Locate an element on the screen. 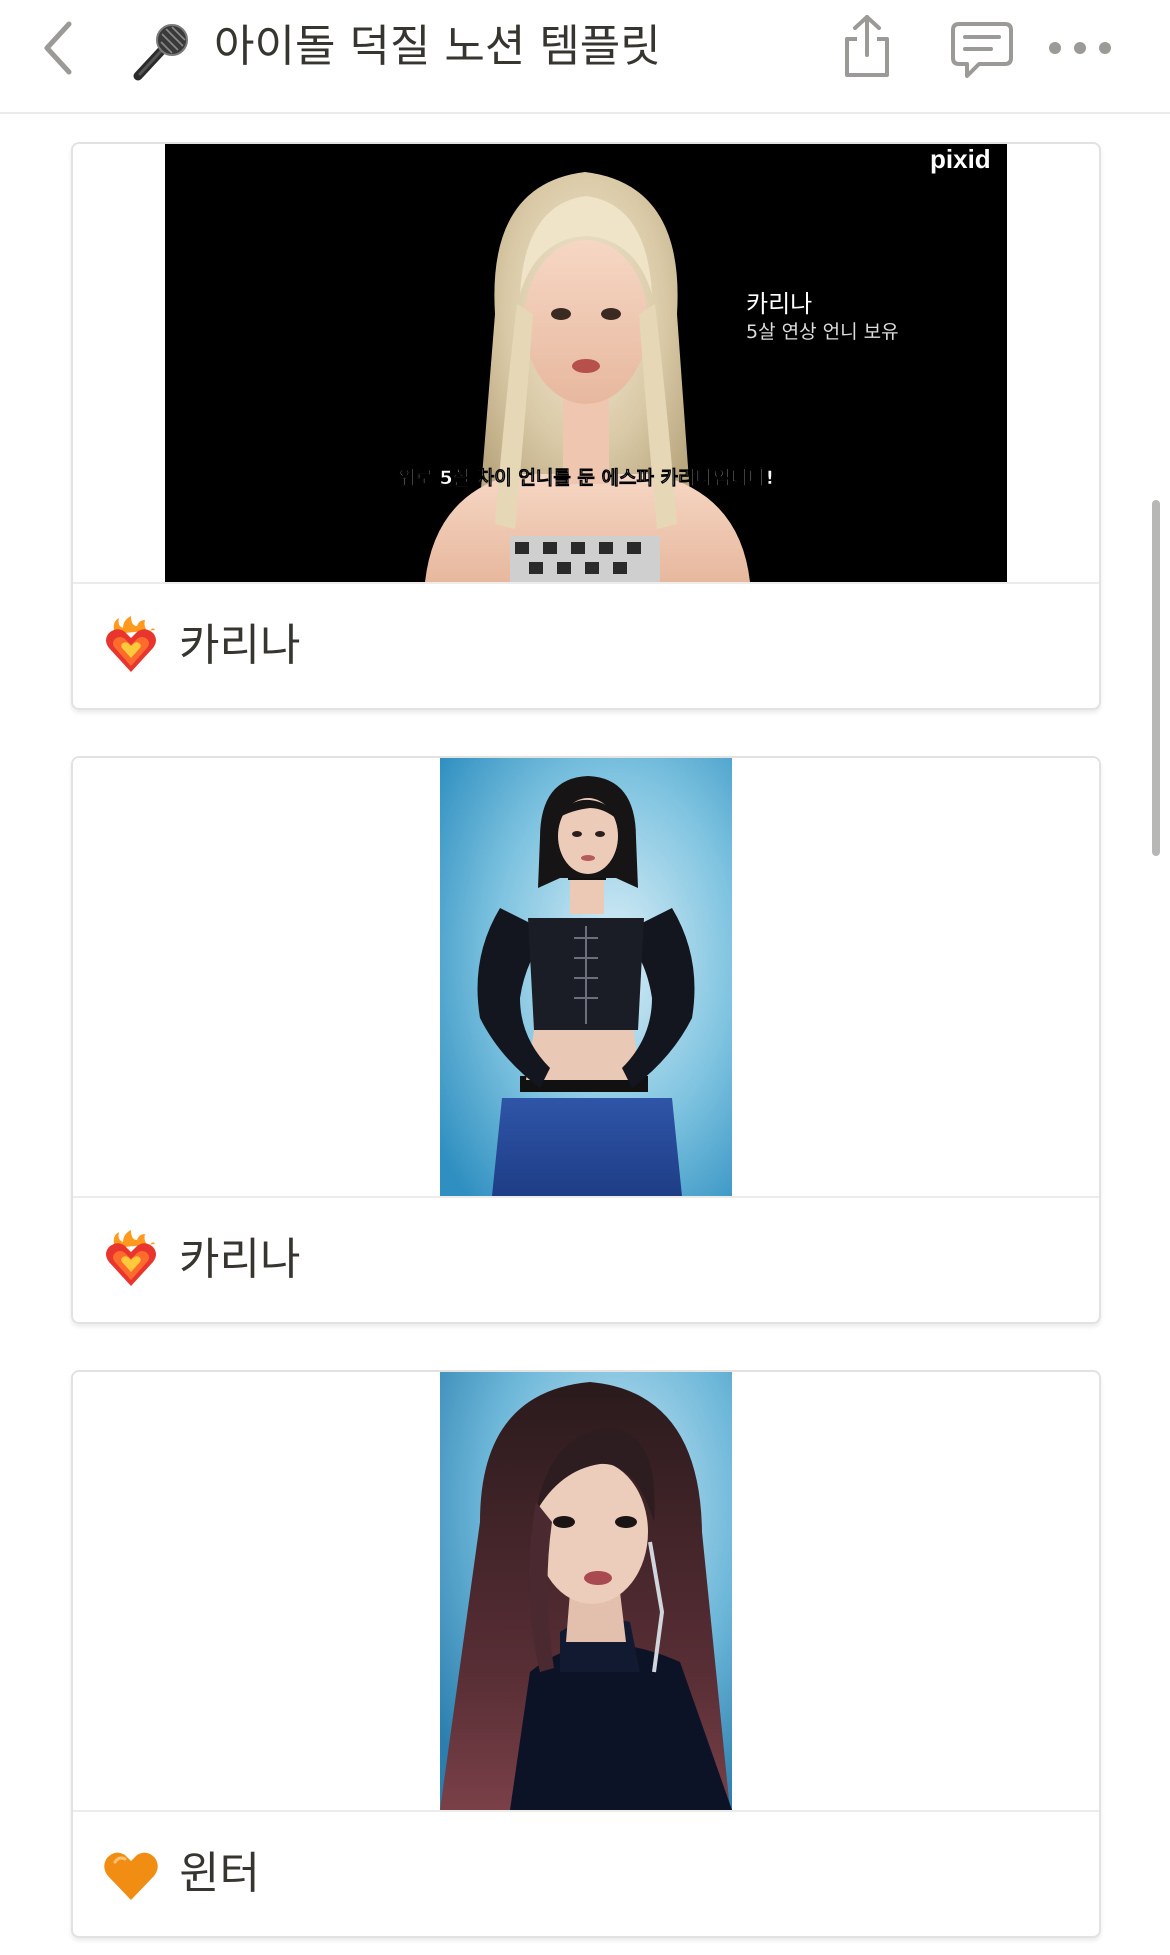 The height and width of the screenshot is (1955, 1170). card-title-row: 윈터 is located at coordinates (586, 1874).